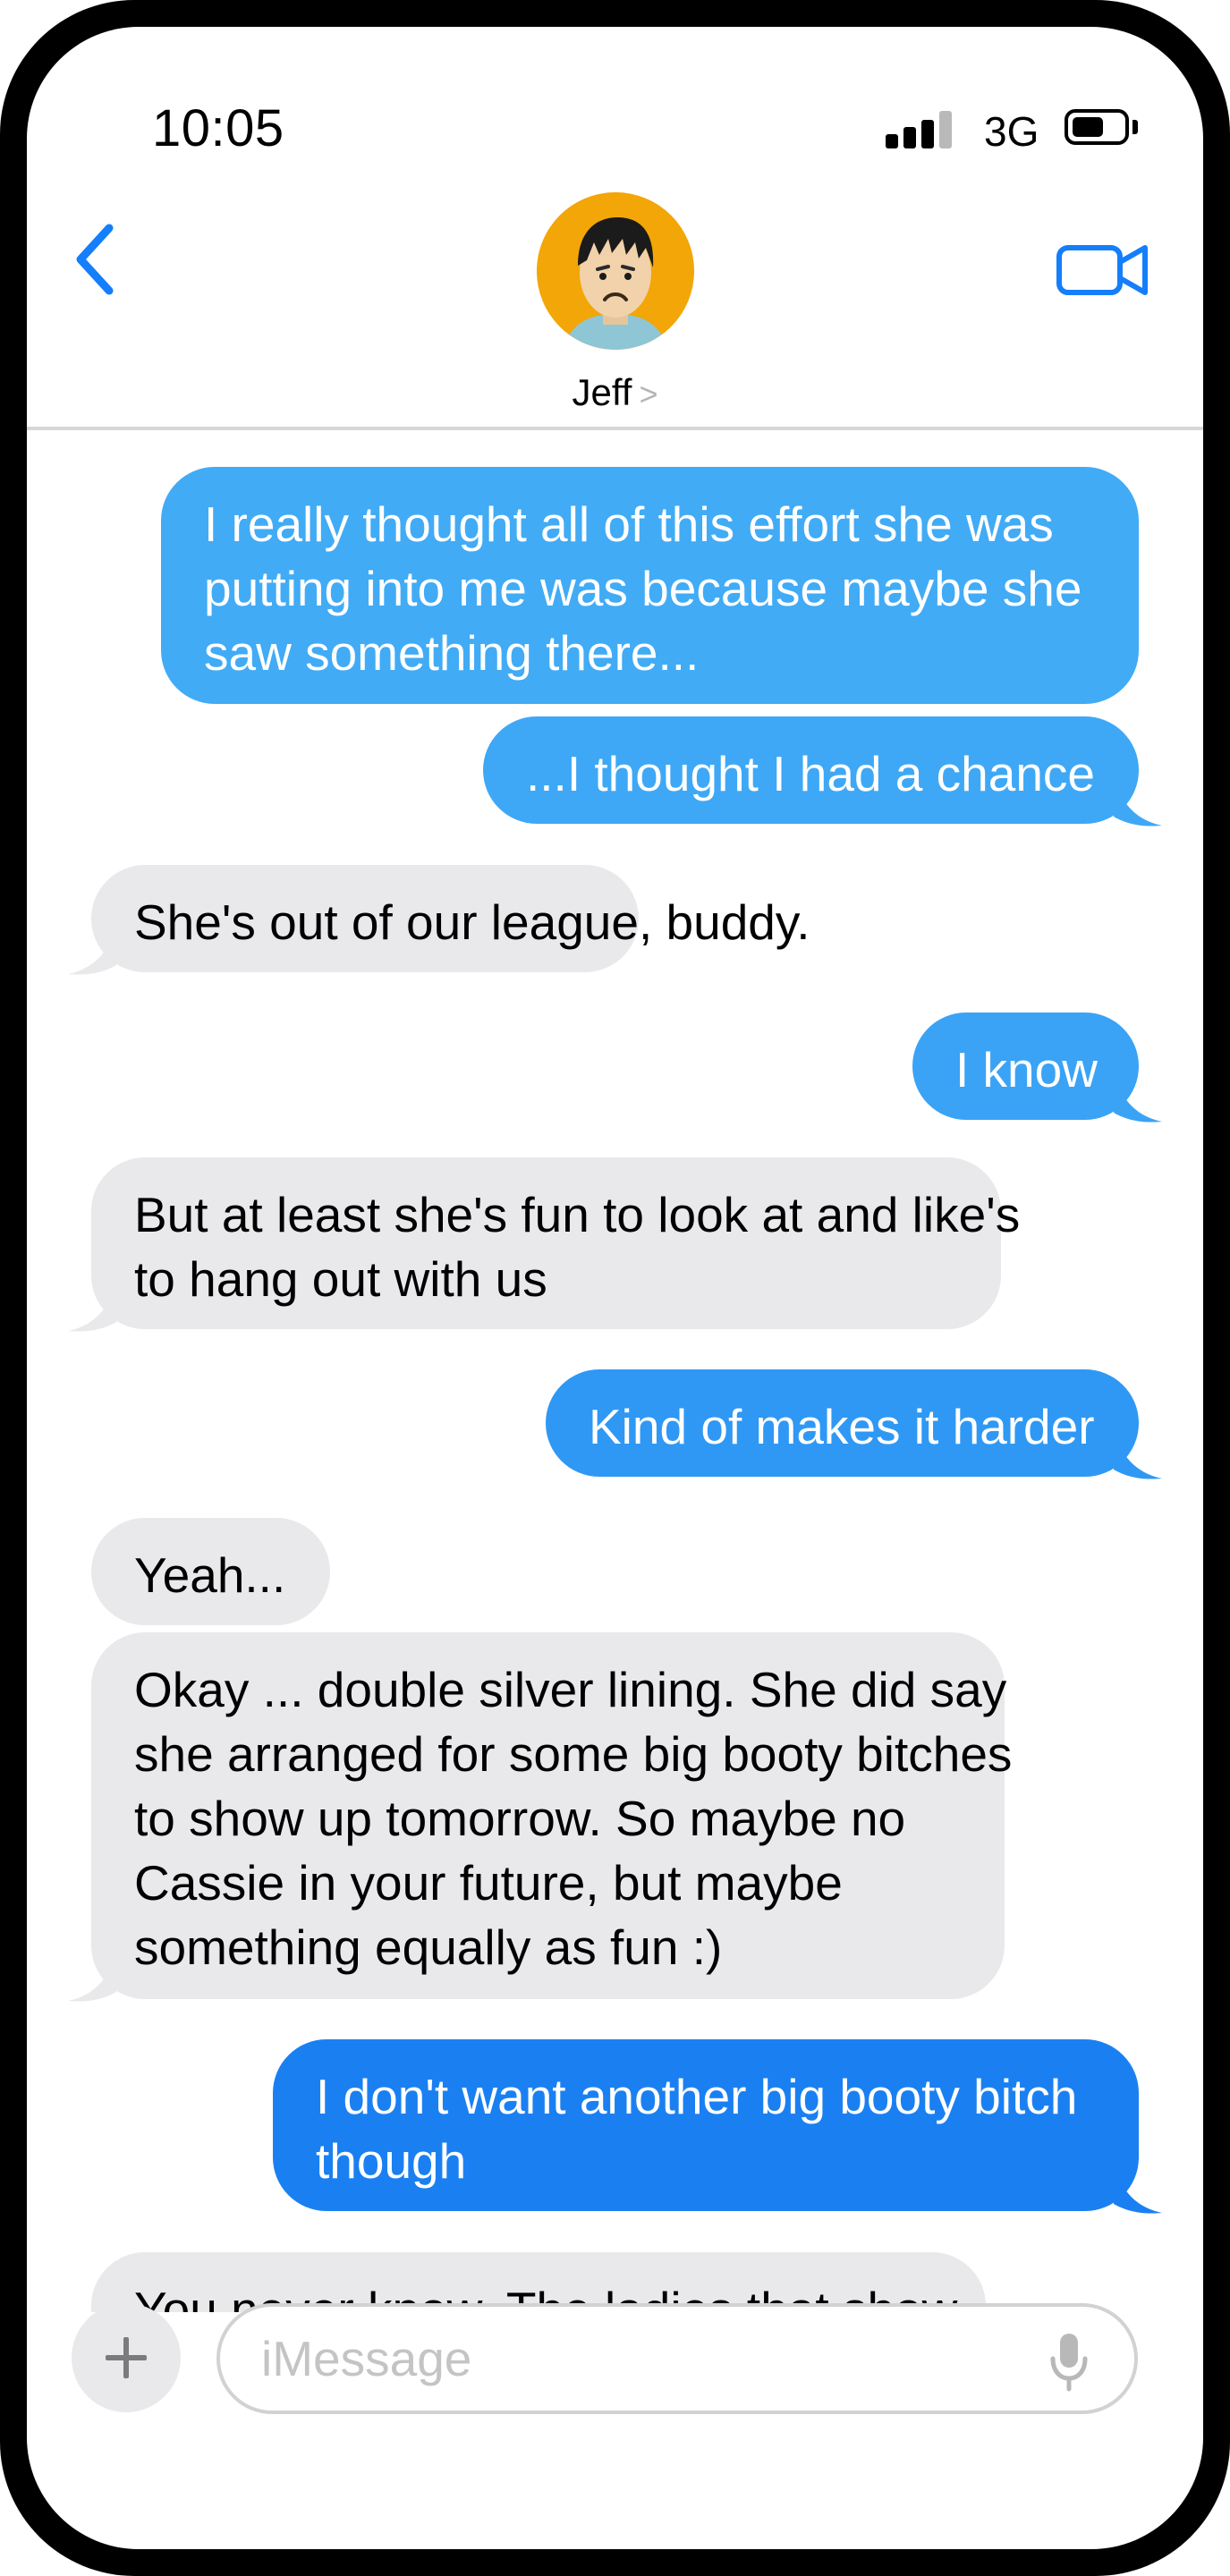  I want to click on contact-name-label: Jeff, so click(602, 392).